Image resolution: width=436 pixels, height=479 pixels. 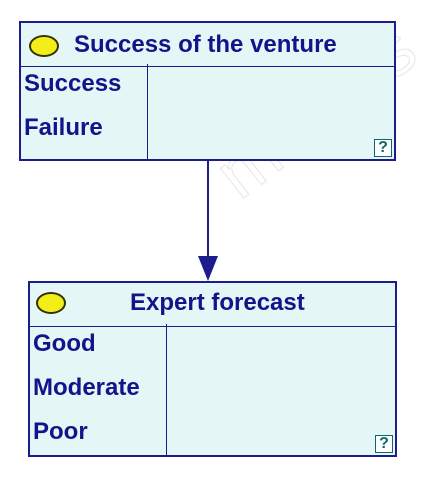 I want to click on node-header: Expert forecast, so click(x=212, y=305).